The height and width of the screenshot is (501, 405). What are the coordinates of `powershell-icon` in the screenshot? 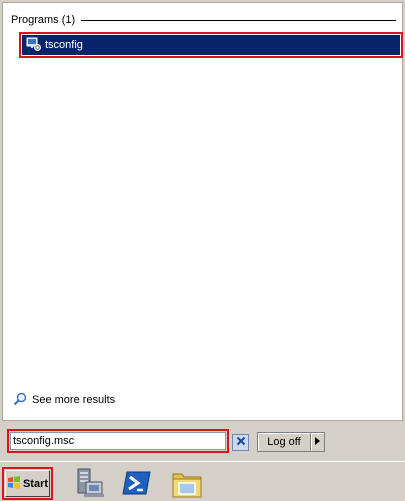 It's located at (137, 483).